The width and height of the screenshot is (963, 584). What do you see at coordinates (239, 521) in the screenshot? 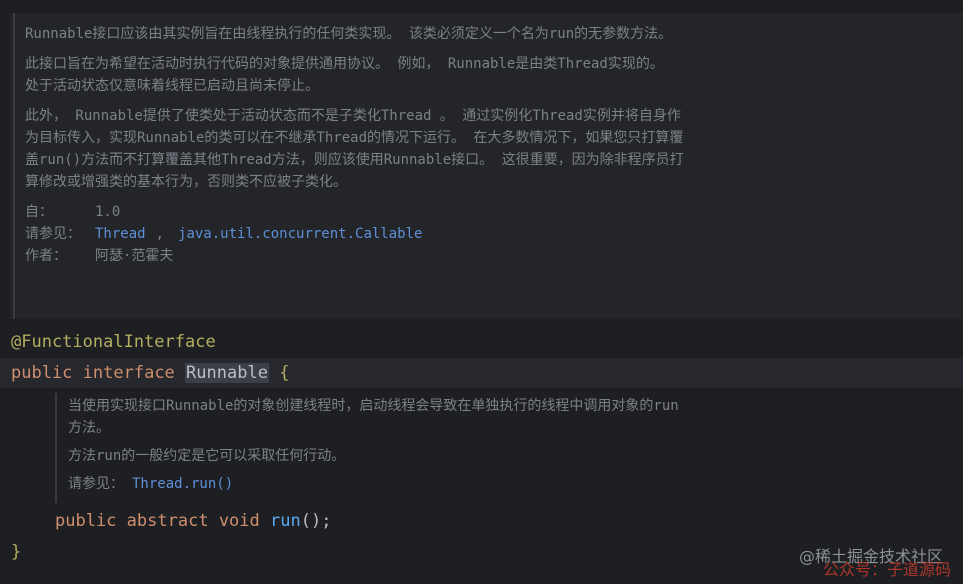
I see `keyword-void: void` at bounding box center [239, 521].